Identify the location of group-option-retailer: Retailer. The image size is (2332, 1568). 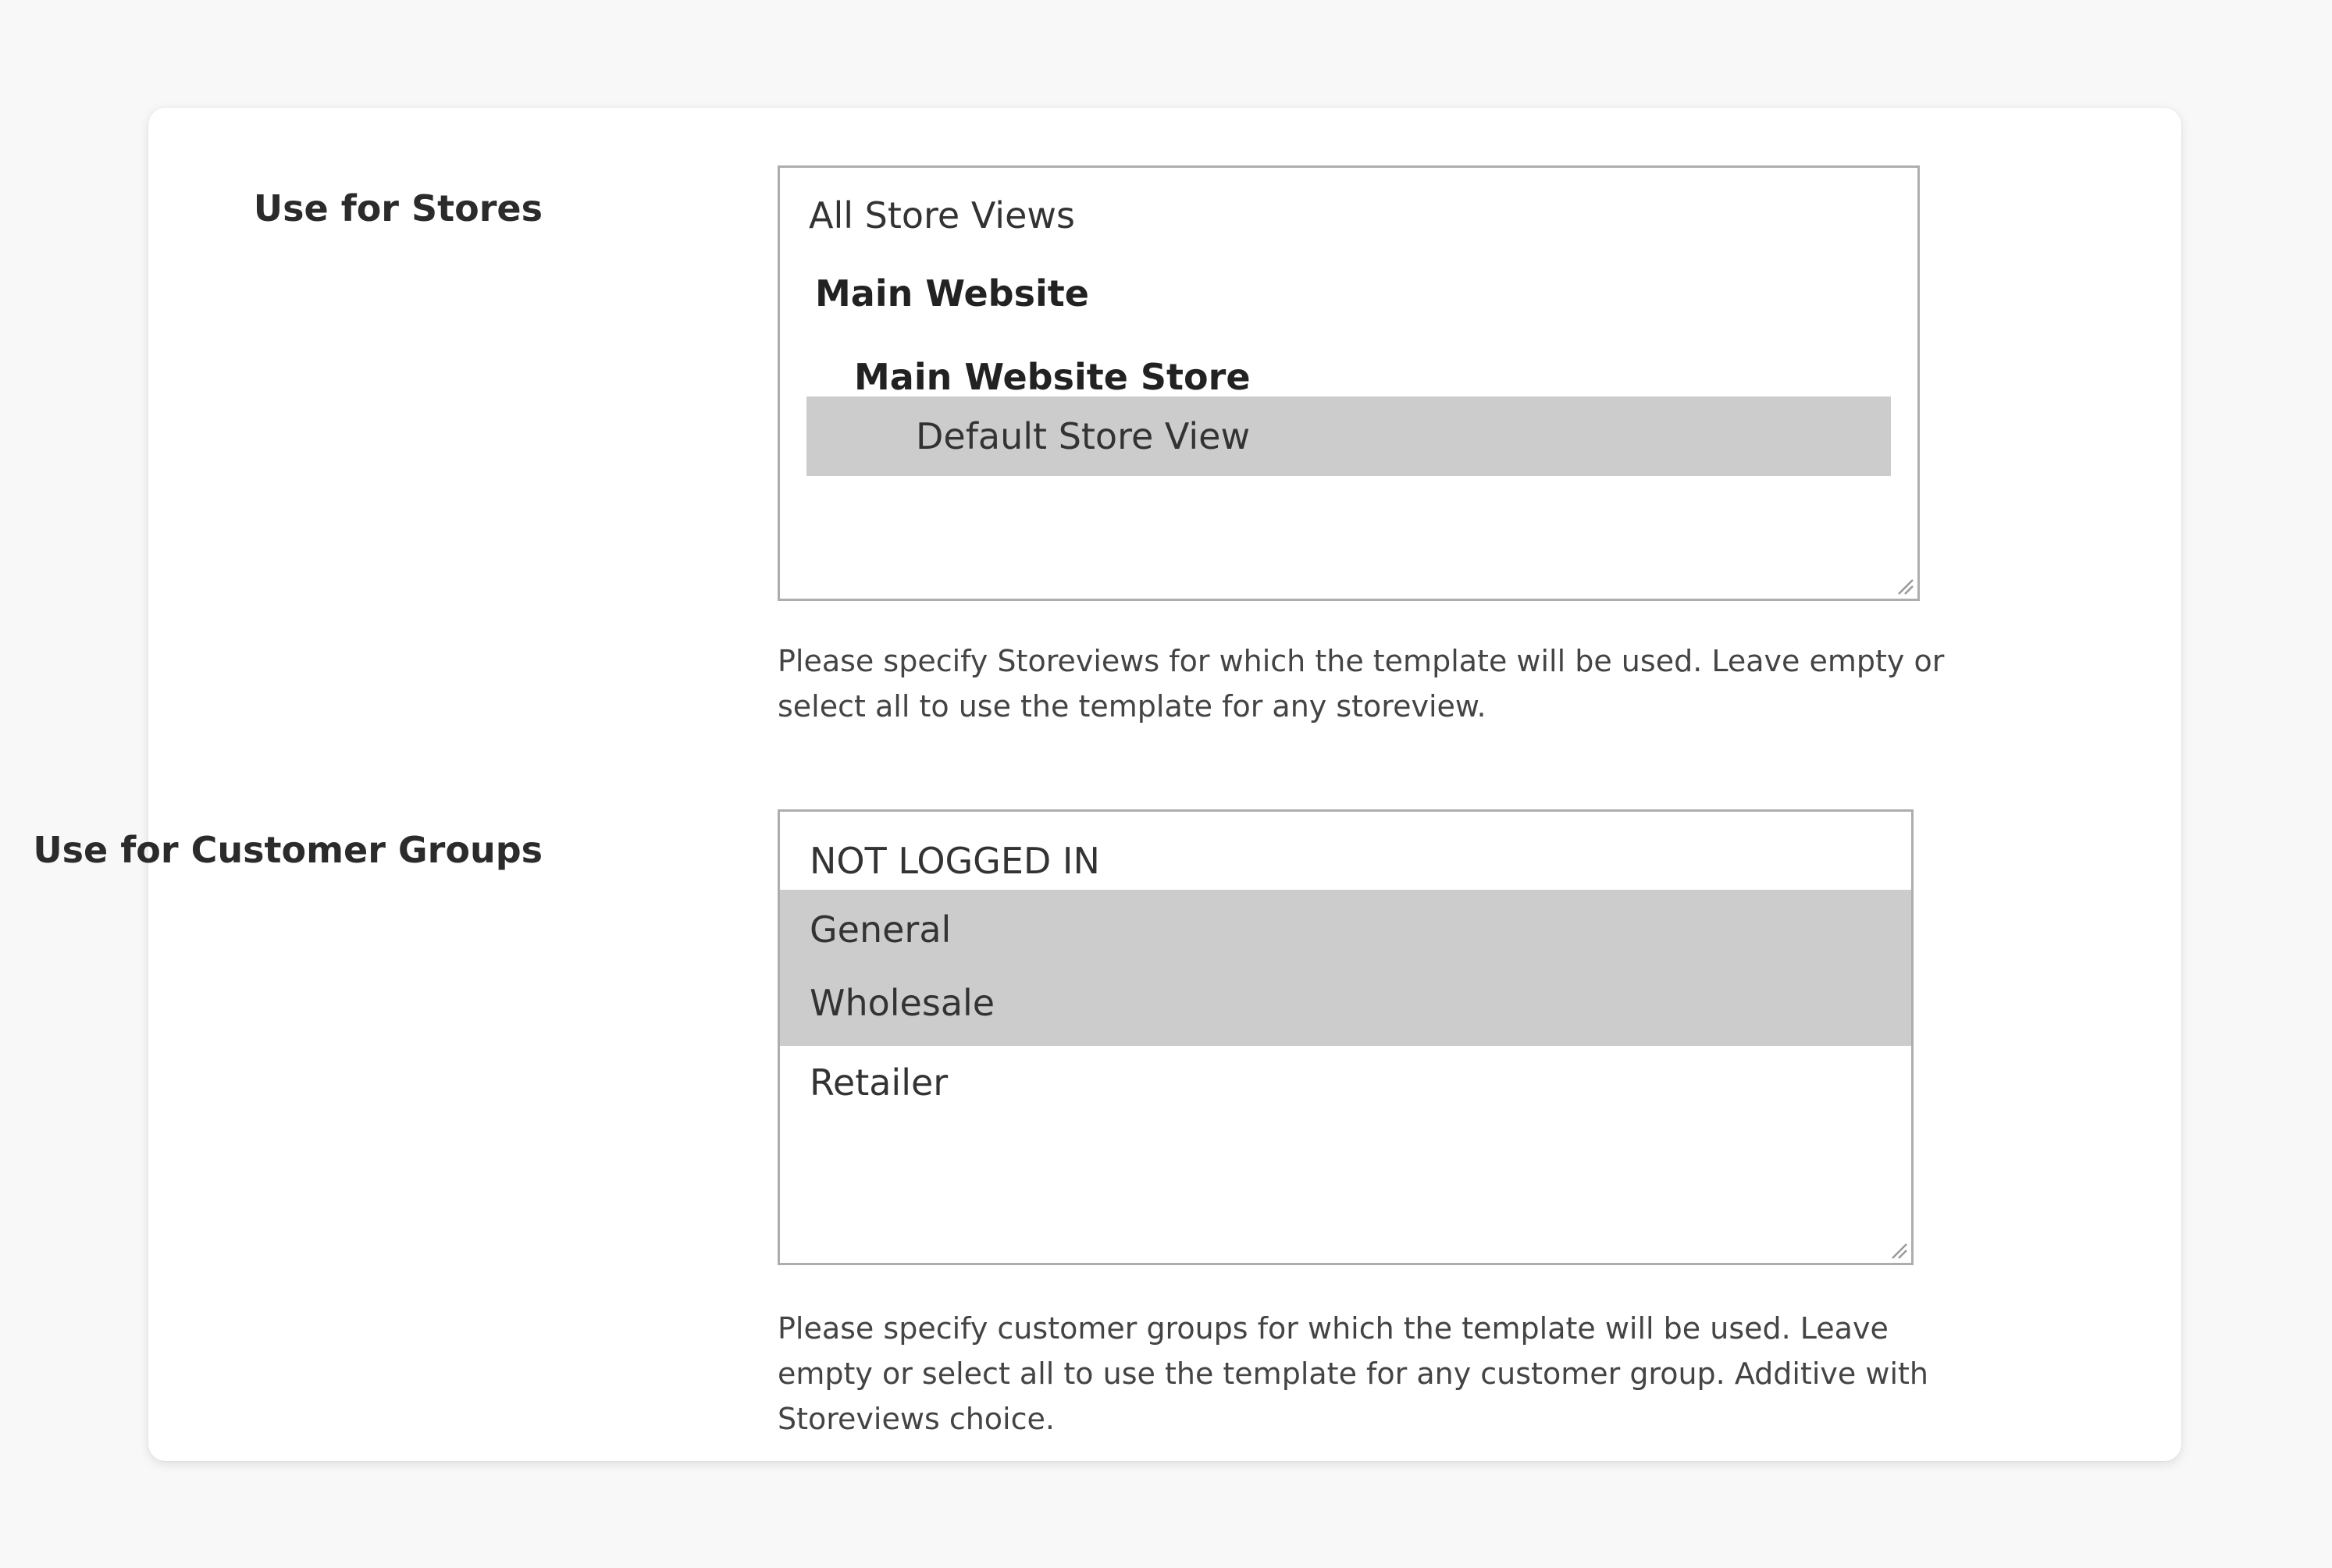
(1346, 1085).